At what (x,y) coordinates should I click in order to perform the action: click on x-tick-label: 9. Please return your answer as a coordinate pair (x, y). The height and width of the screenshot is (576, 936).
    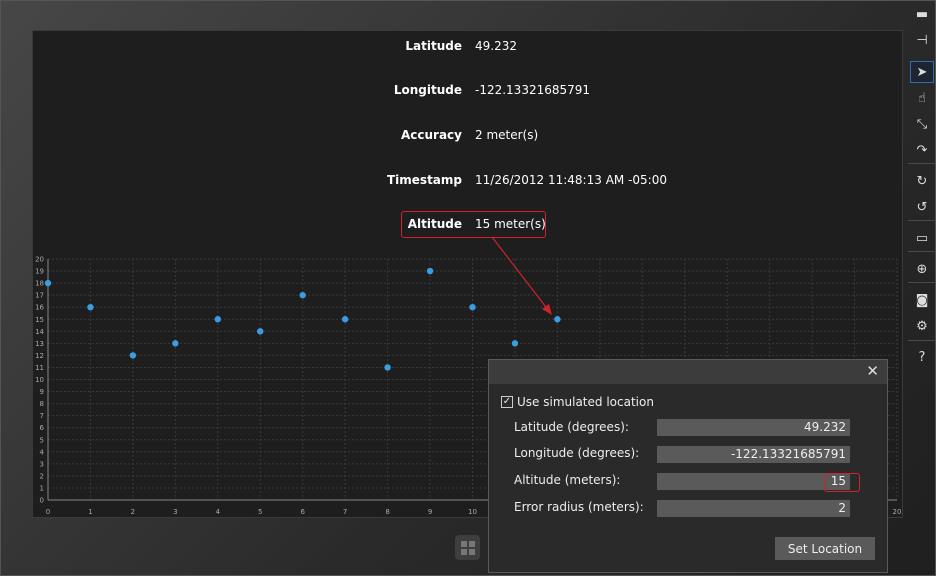
    Looking at the image, I should click on (430, 512).